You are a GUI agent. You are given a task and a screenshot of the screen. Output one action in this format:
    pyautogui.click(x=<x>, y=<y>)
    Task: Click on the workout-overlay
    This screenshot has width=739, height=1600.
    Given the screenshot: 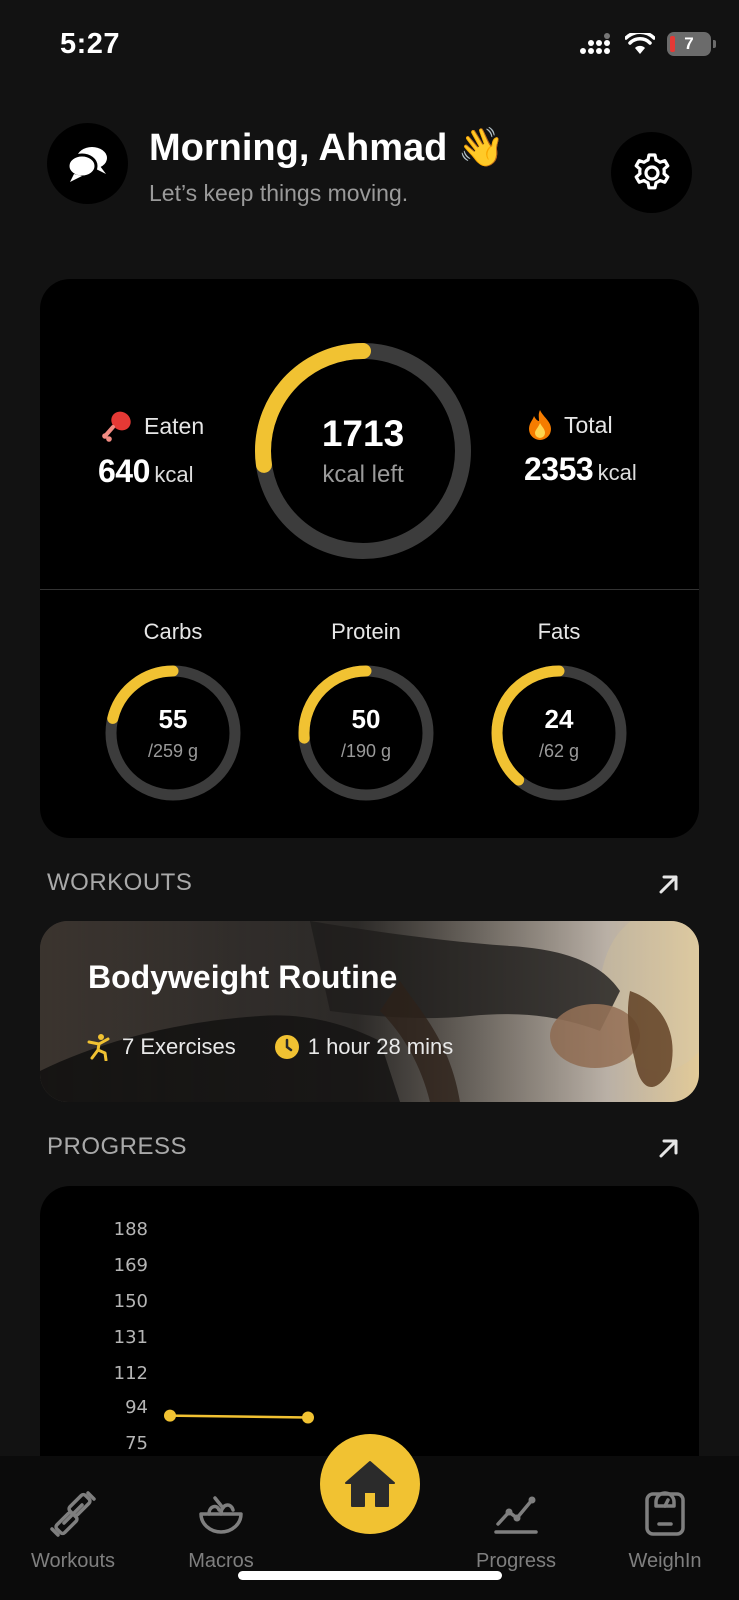 What is the action you would take?
    pyautogui.click(x=369, y=1011)
    